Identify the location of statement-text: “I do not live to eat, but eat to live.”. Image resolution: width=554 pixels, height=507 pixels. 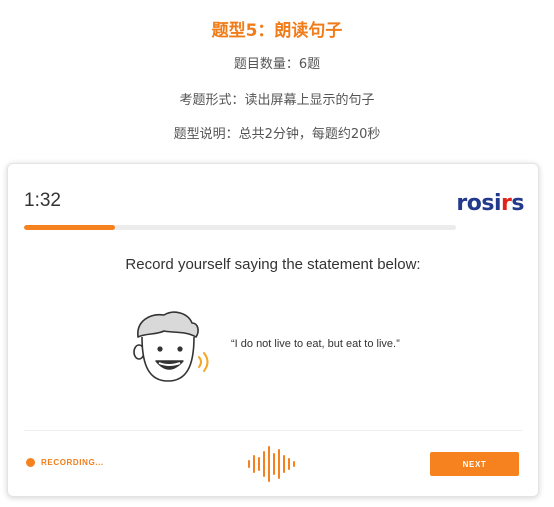
(315, 344).